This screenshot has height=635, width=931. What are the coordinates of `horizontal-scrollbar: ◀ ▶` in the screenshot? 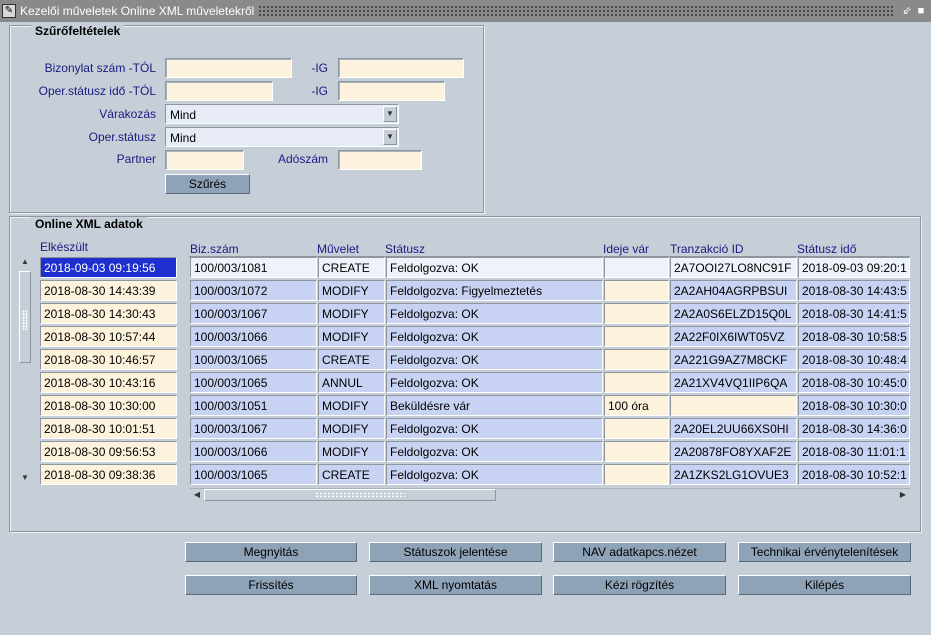 It's located at (550, 494).